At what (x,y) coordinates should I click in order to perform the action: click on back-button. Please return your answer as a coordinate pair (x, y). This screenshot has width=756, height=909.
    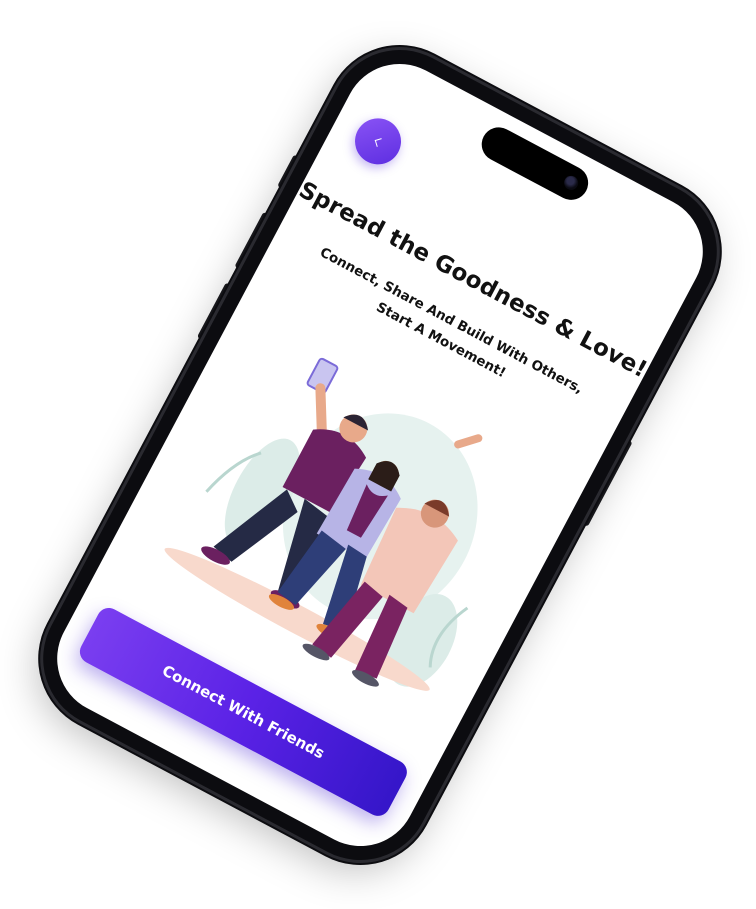
    Looking at the image, I should click on (378, 141).